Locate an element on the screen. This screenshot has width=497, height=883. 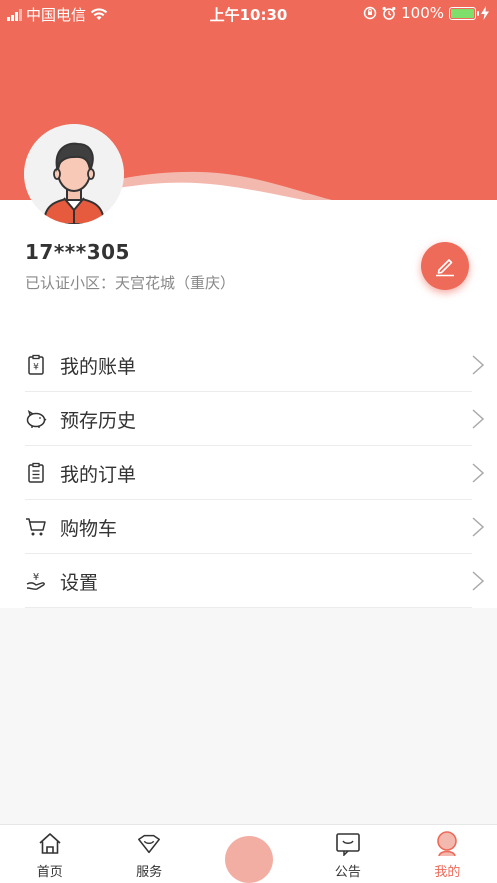
edit-icon is located at coordinates (445, 268).